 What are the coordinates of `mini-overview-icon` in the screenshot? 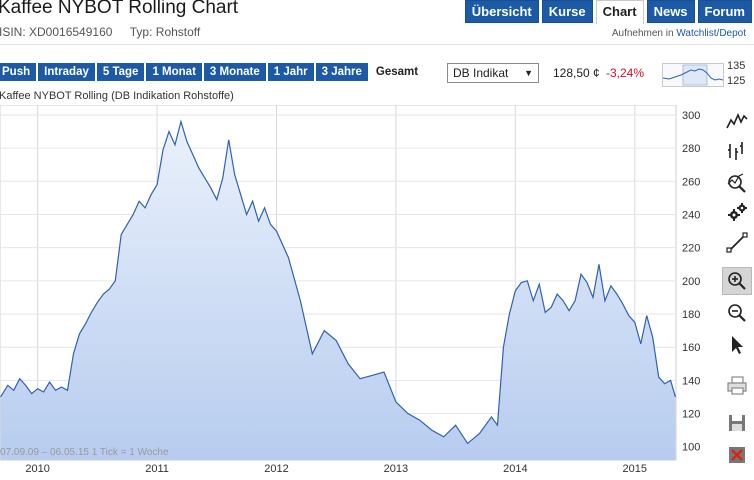 It's located at (693, 75).